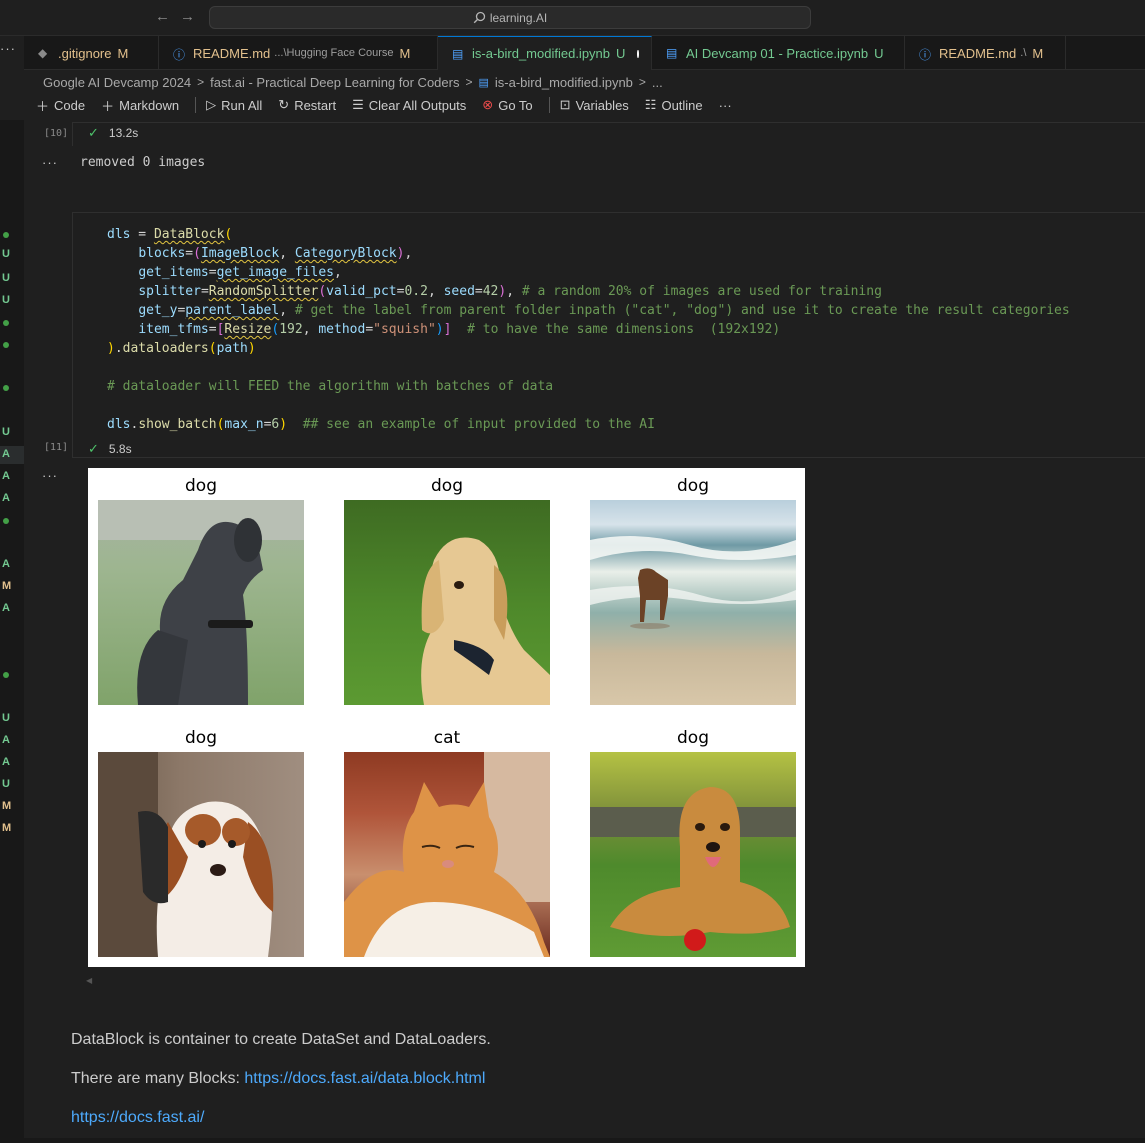 The width and height of the screenshot is (1145, 1143). Describe the element at coordinates (113, 133) in the screenshot. I see `execution-status: ✓ 13.2s` at that location.